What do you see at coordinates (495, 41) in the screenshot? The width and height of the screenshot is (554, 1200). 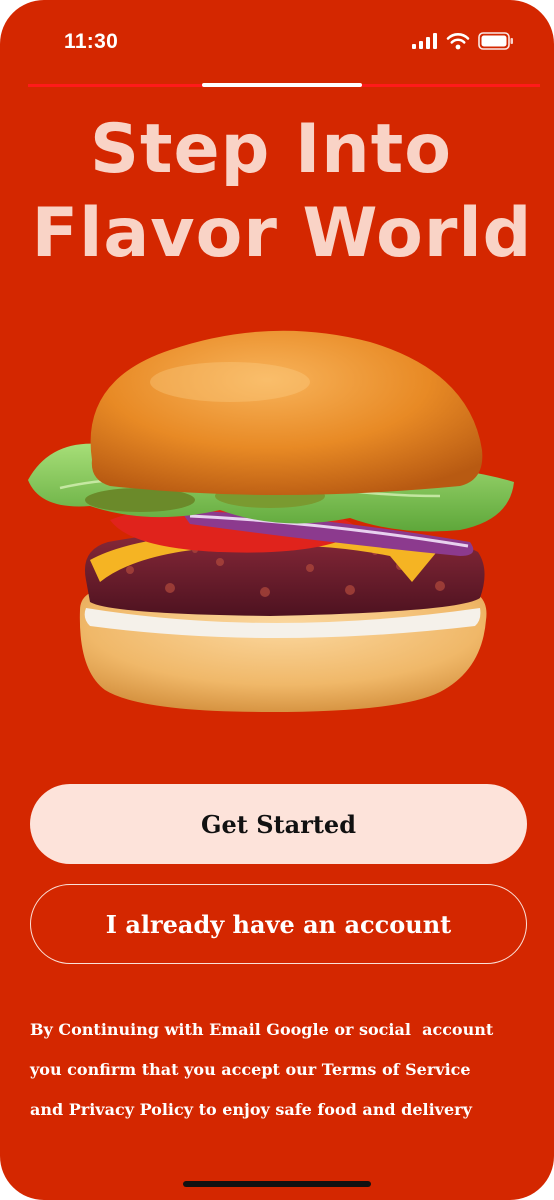 I see `battery-icon` at bounding box center [495, 41].